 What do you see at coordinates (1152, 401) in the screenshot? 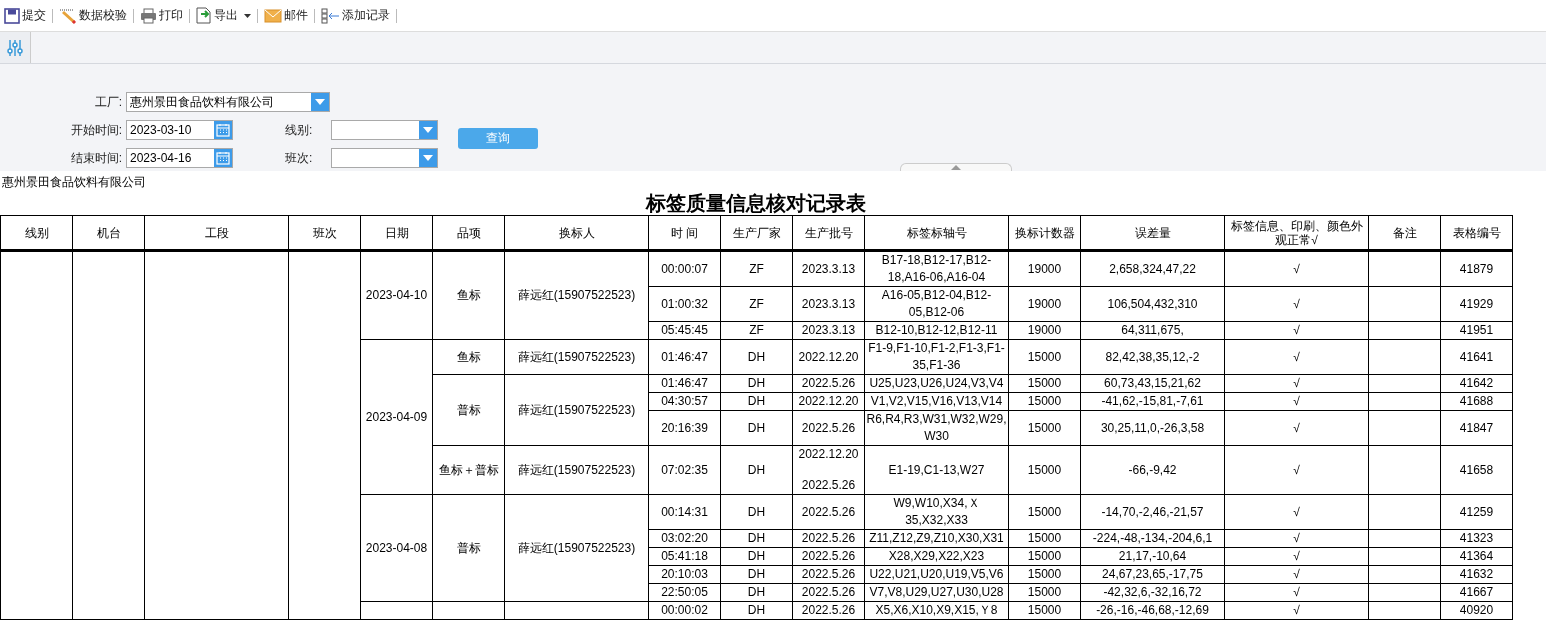
I see `error-cell: -41,62,-15,81,-7,61` at bounding box center [1152, 401].